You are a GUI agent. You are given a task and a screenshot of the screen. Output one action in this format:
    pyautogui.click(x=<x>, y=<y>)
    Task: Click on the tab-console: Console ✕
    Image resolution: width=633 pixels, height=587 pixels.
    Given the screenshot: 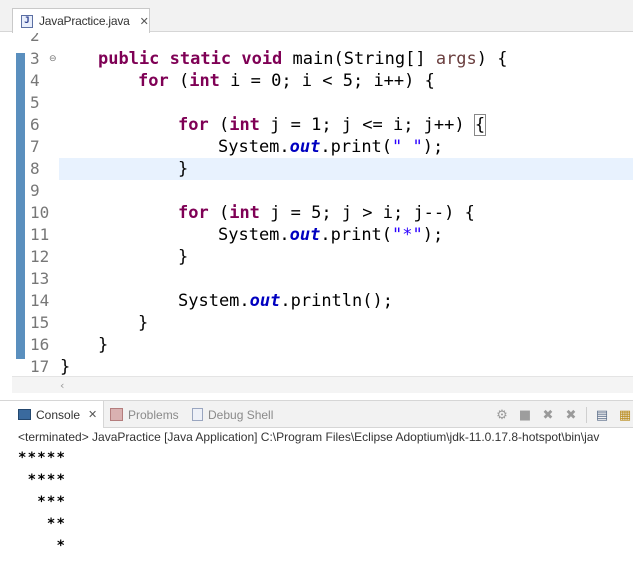 What is the action you would take?
    pyautogui.click(x=52, y=414)
    